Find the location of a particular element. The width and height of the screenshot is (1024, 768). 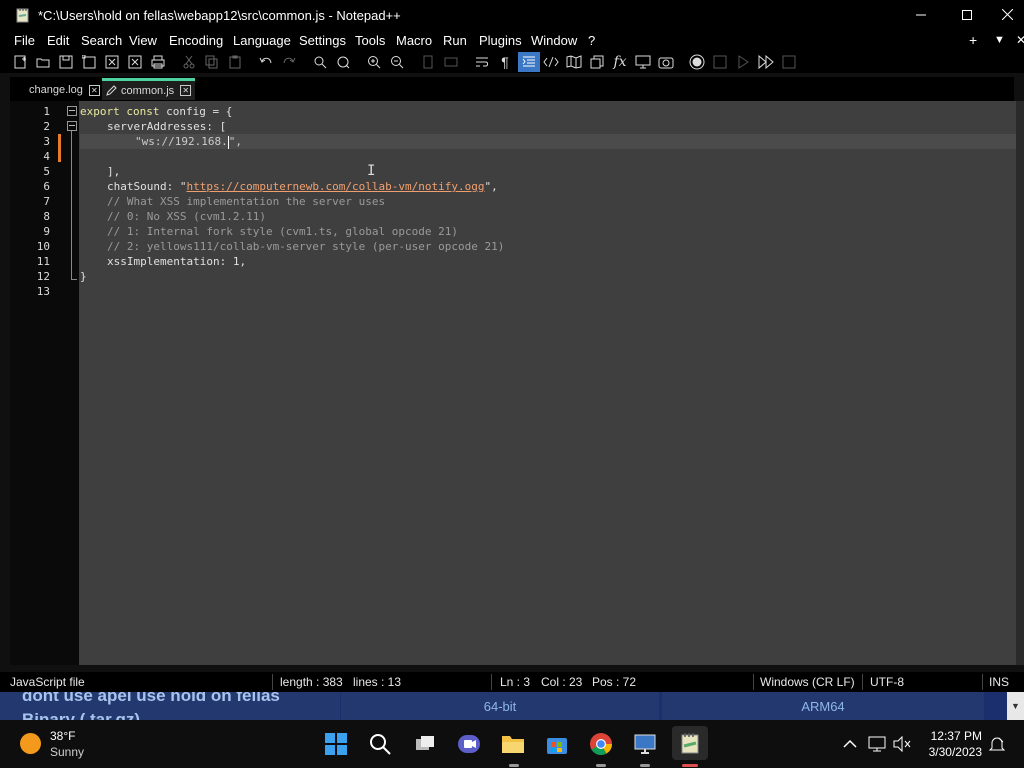

save-all-icon is located at coordinates (89, 62).